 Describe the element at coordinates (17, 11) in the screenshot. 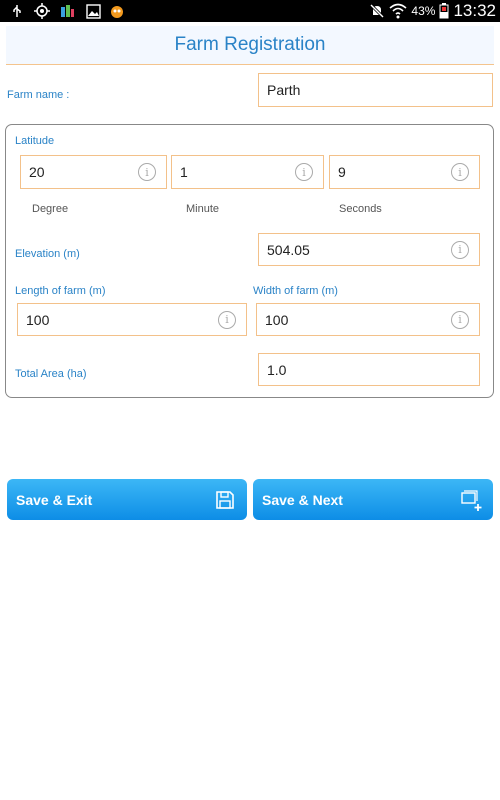

I see `usb-icon` at that location.